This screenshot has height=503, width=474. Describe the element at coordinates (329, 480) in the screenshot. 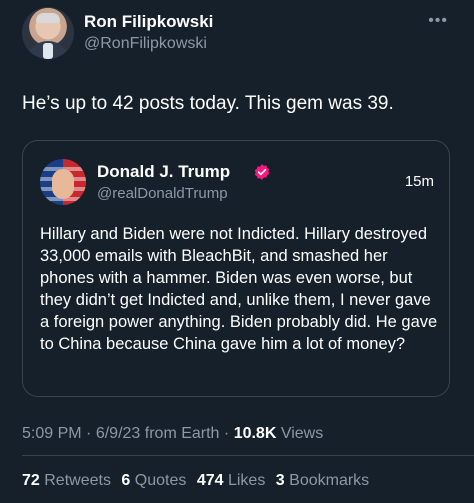

I see `bookmarks-label: Bookmarks` at that location.